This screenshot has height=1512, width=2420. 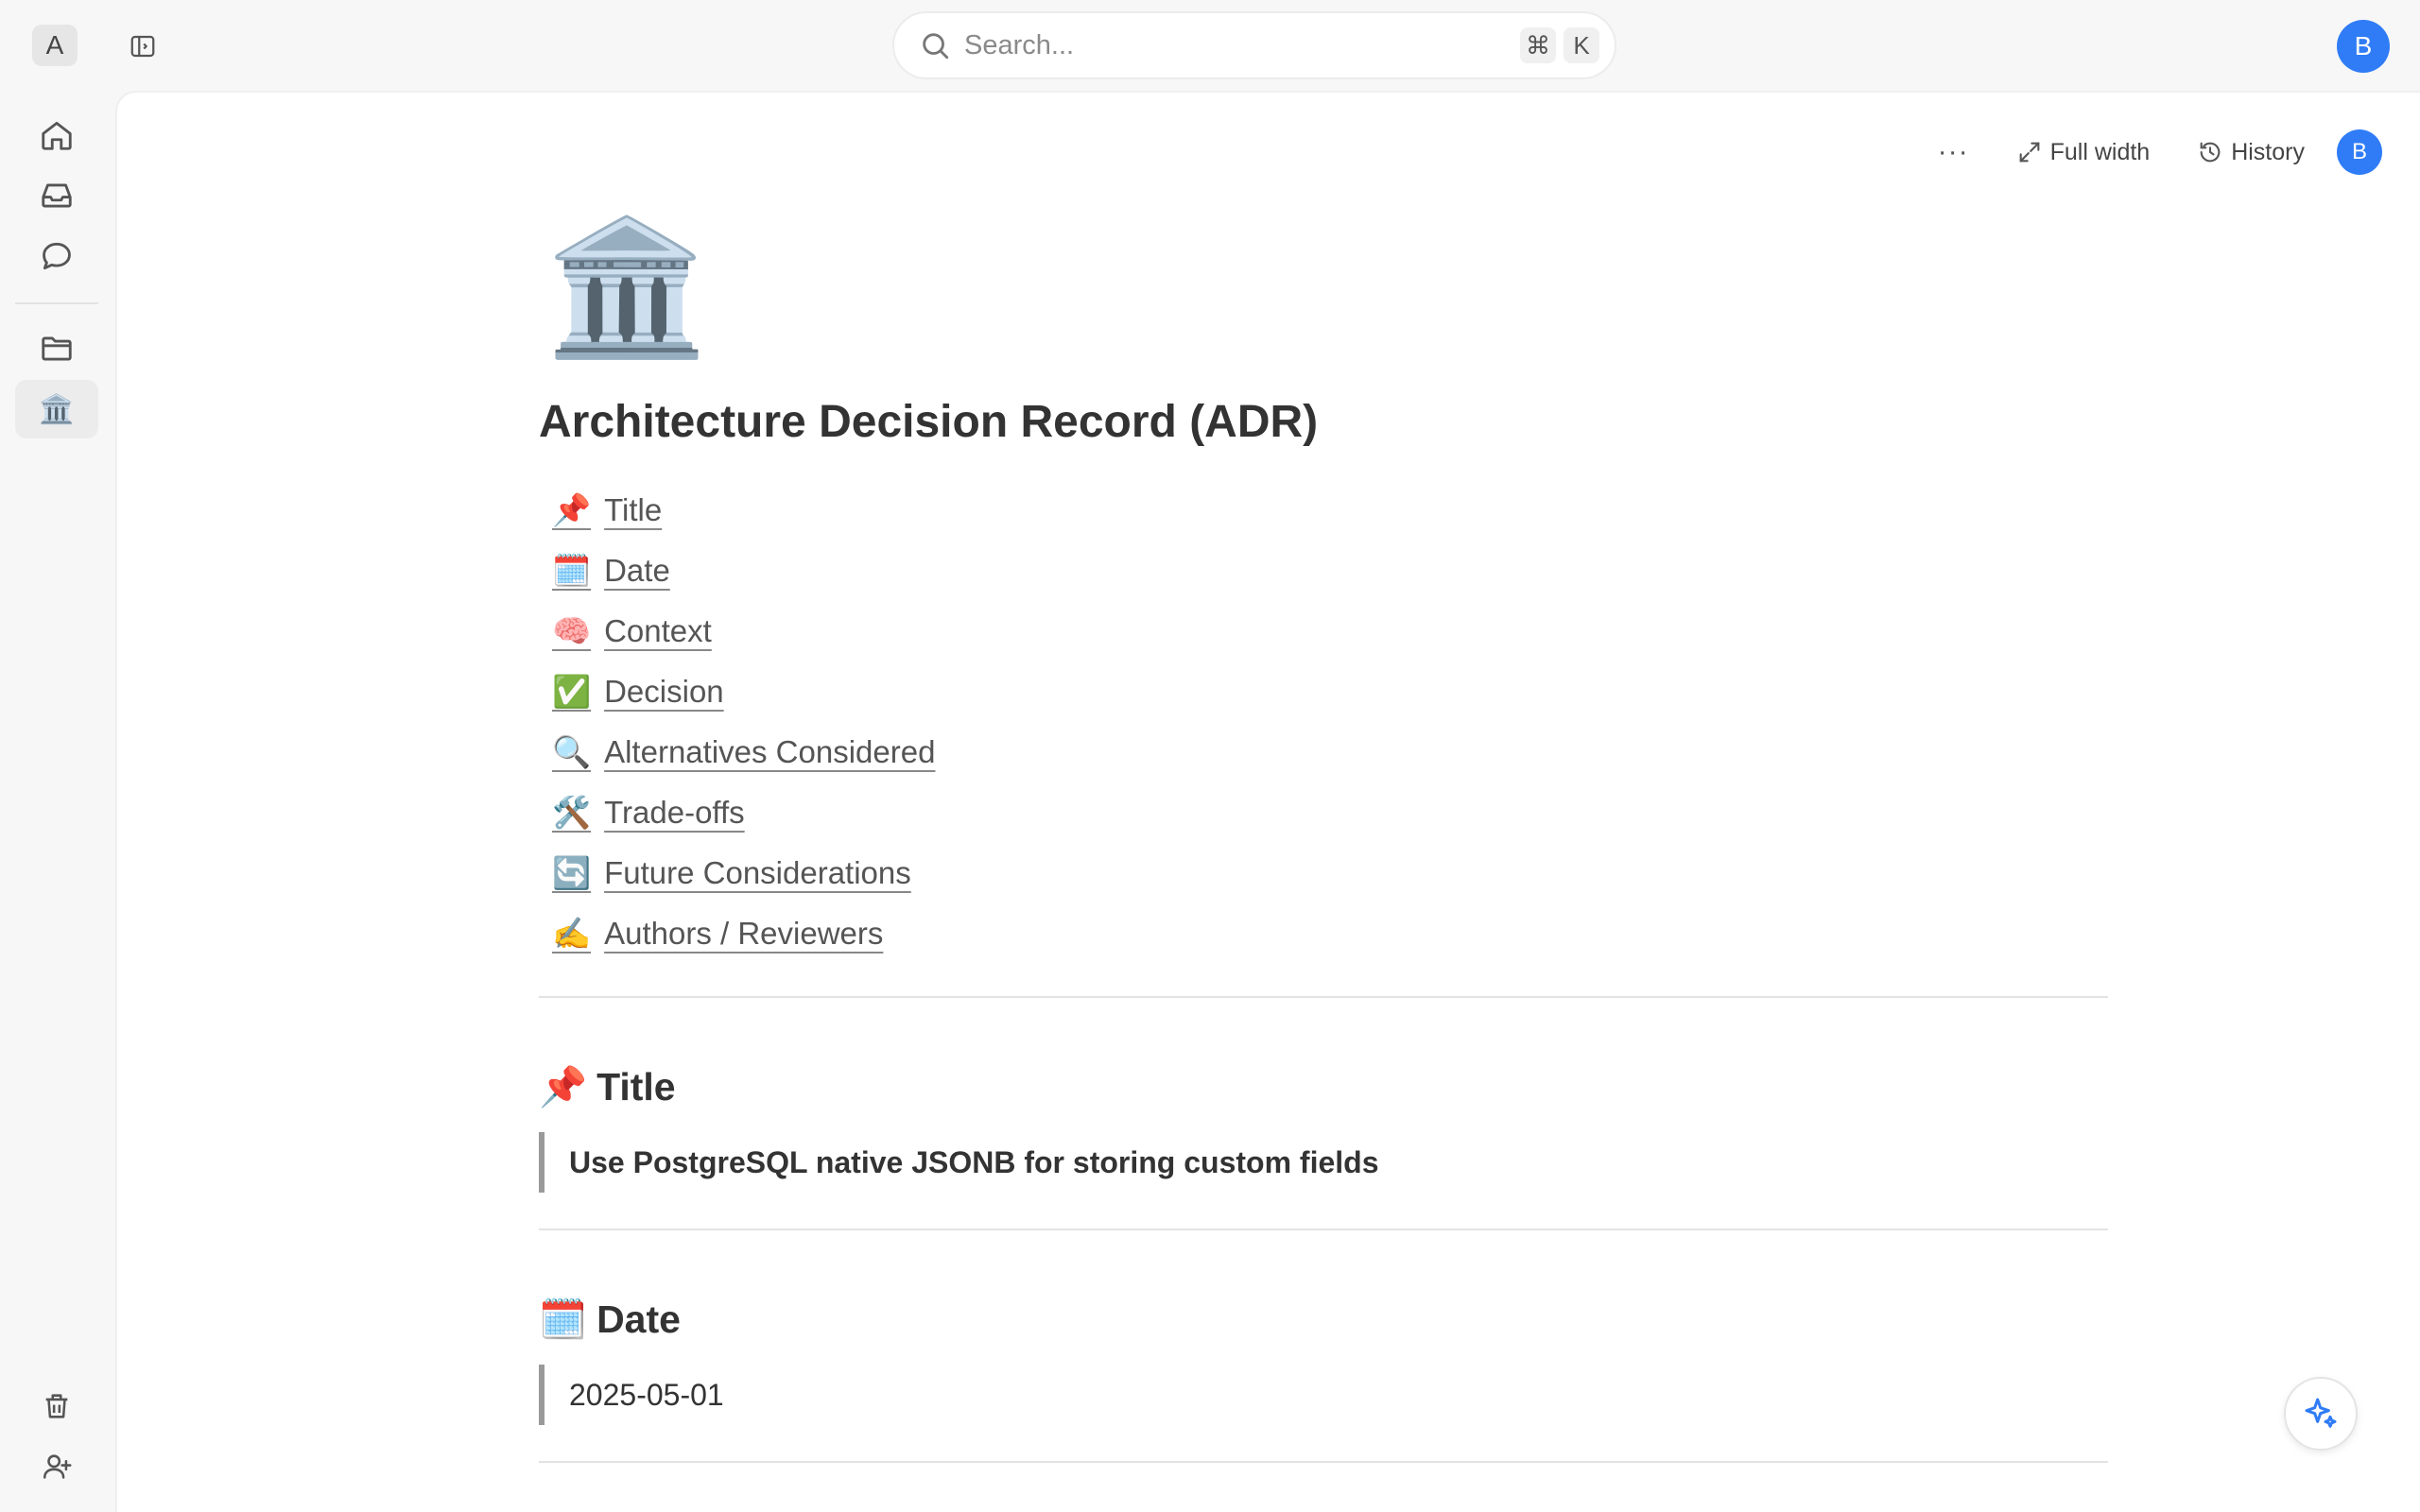 I want to click on workspace-switcher: A, so click(x=55, y=45).